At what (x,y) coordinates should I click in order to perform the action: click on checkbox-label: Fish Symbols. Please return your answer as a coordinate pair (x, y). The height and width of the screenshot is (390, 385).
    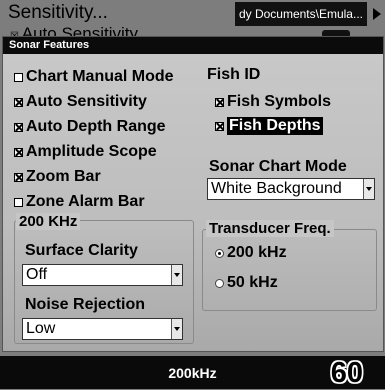
    Looking at the image, I should click on (279, 101).